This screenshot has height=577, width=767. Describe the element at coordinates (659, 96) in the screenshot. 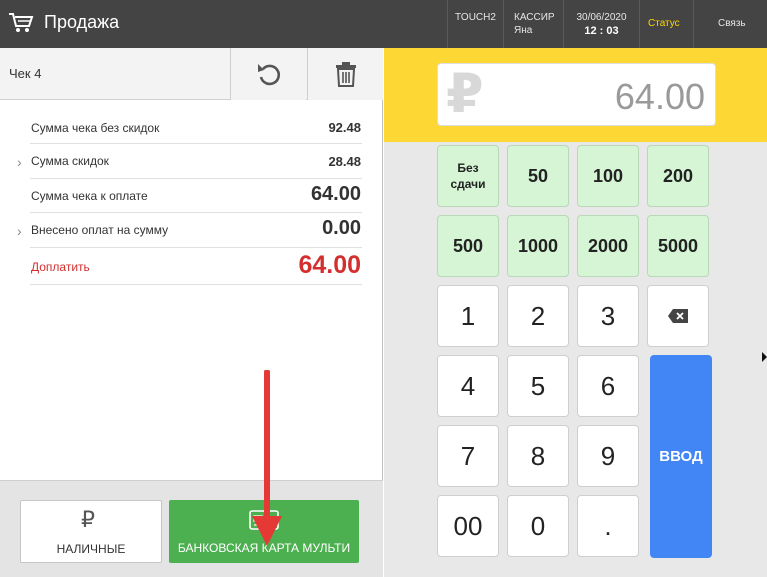

I see `amount-value: 64.00` at that location.